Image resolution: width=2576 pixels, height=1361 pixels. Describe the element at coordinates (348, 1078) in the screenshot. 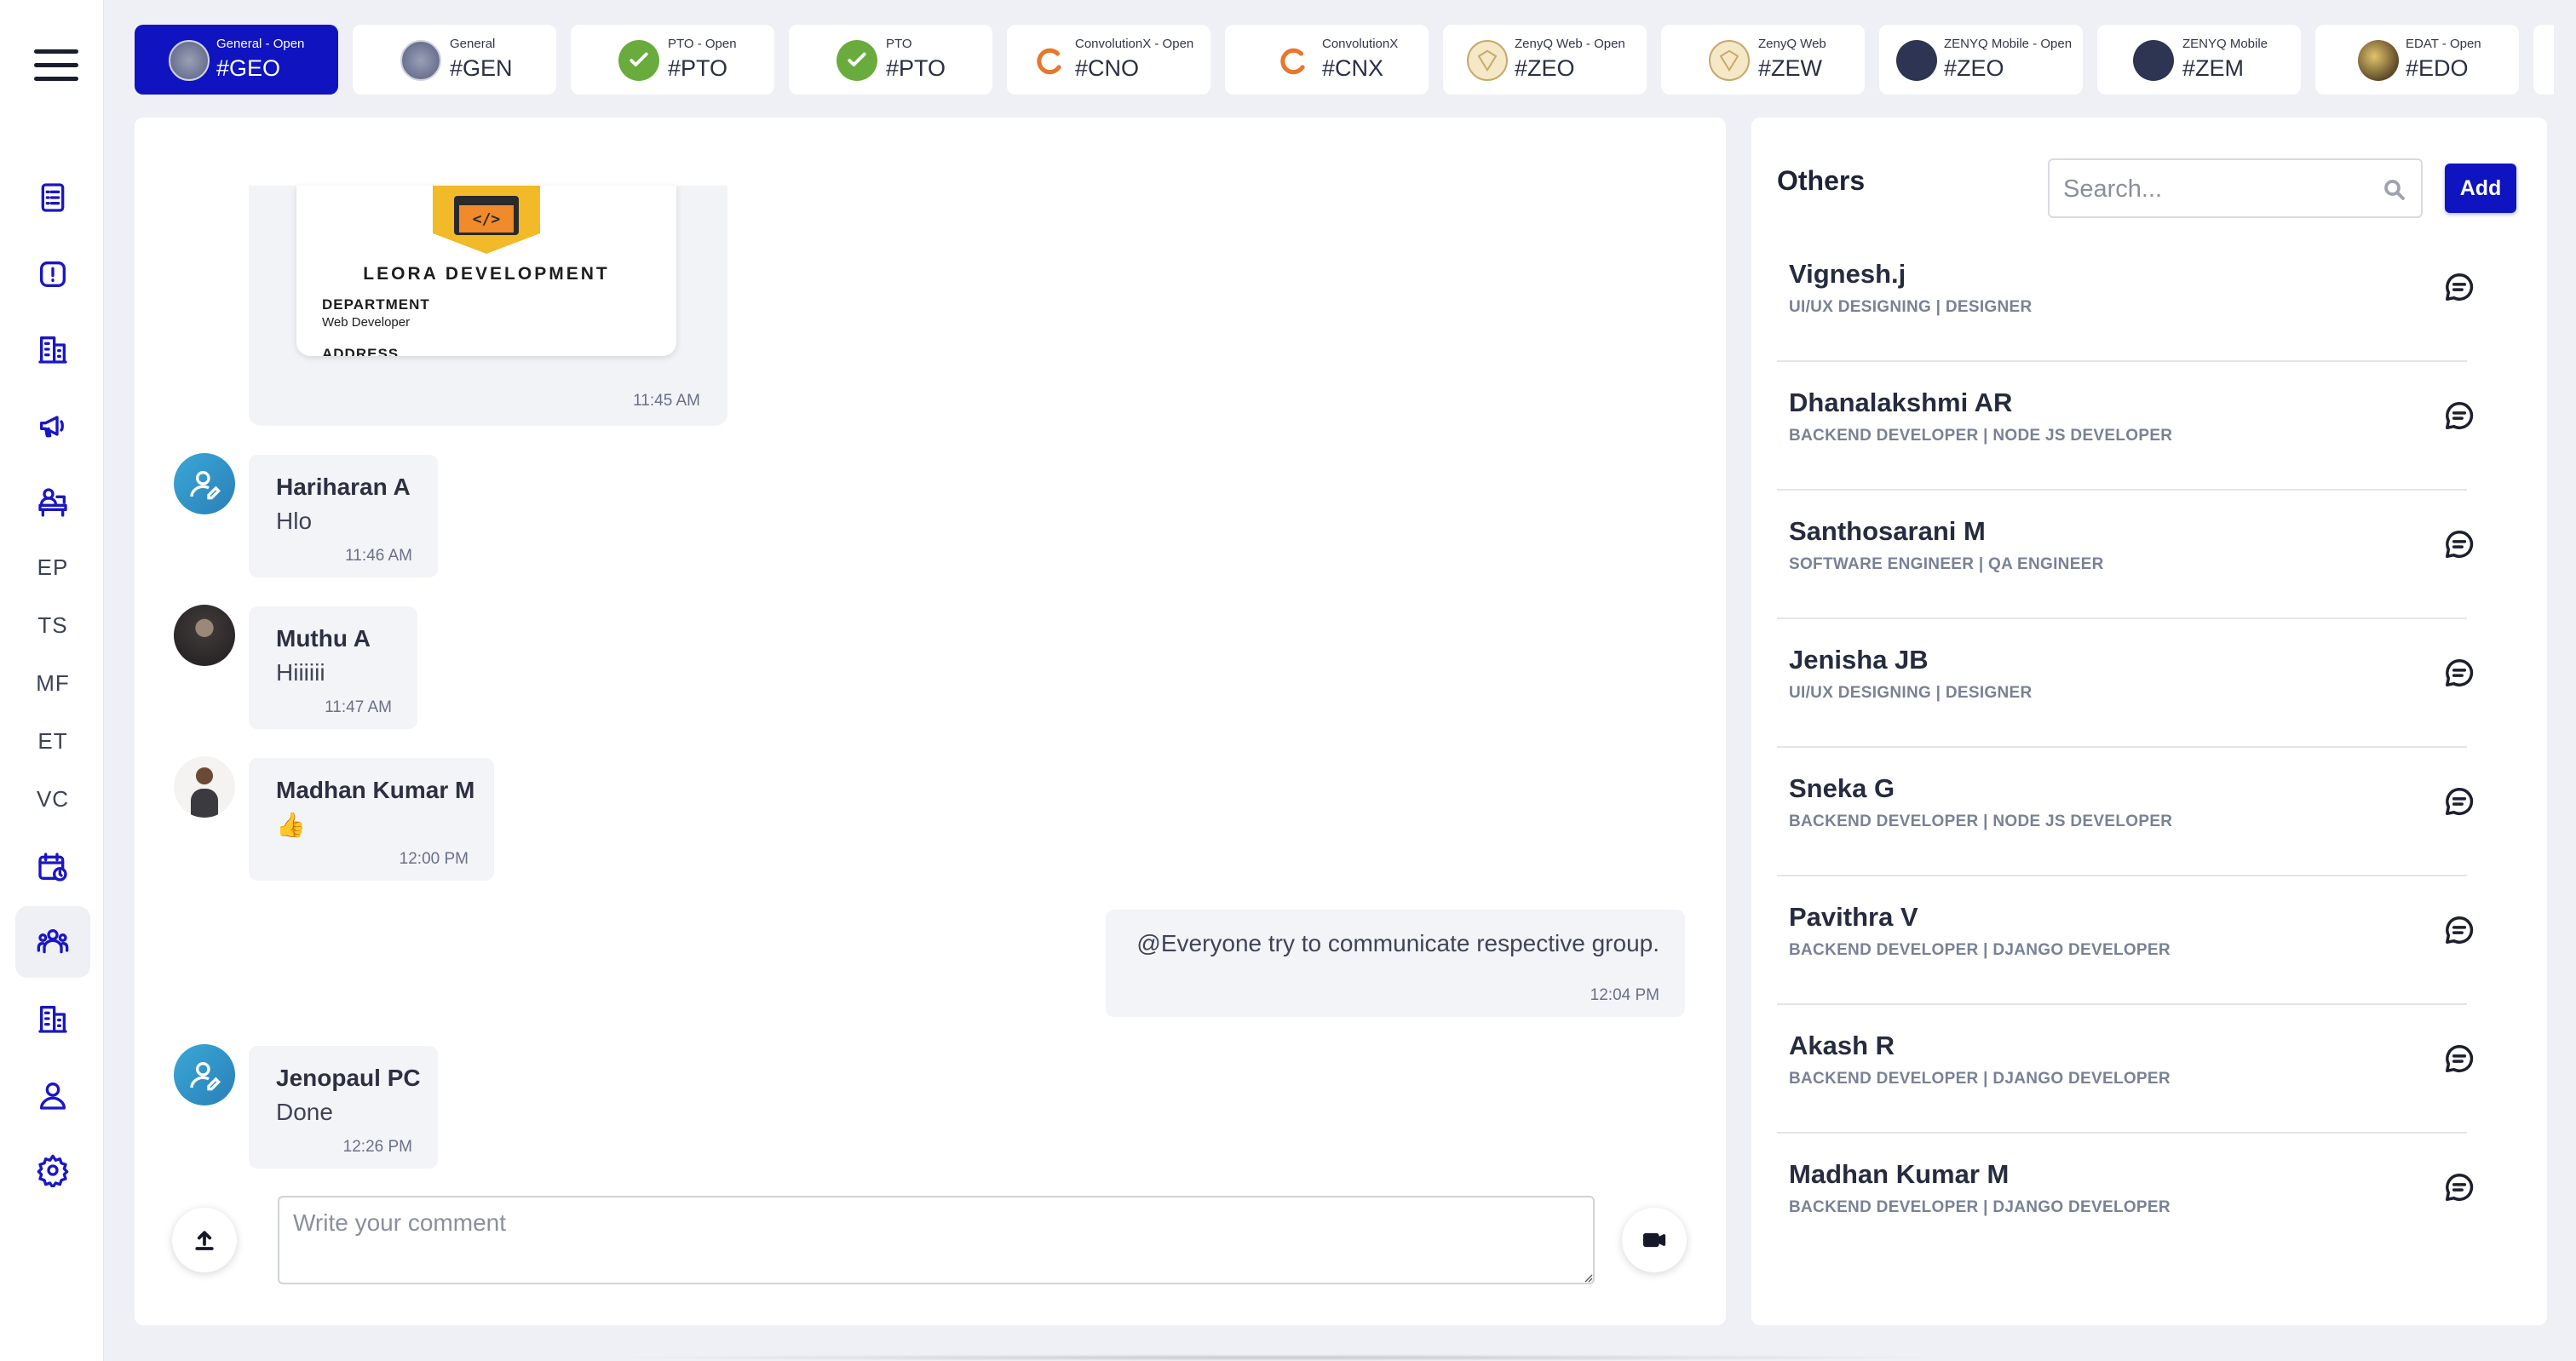

I see `sender-name: Jenopaul PC` at that location.